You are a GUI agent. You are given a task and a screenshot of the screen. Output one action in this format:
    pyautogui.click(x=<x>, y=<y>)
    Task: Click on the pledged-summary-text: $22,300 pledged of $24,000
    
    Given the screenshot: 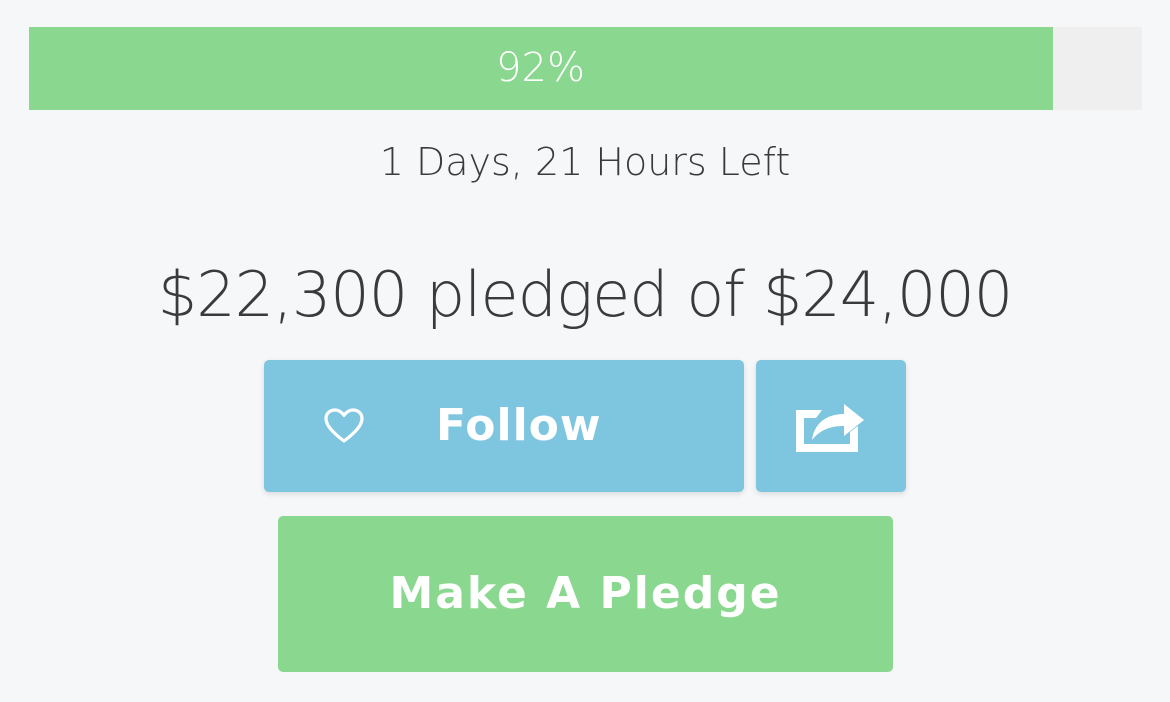 What is the action you would take?
    pyautogui.click(x=585, y=294)
    